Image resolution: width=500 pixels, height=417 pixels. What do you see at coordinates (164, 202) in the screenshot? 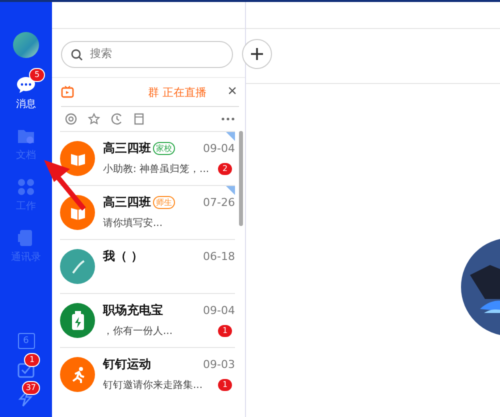
I see `chat-tag: 师生` at bounding box center [164, 202].